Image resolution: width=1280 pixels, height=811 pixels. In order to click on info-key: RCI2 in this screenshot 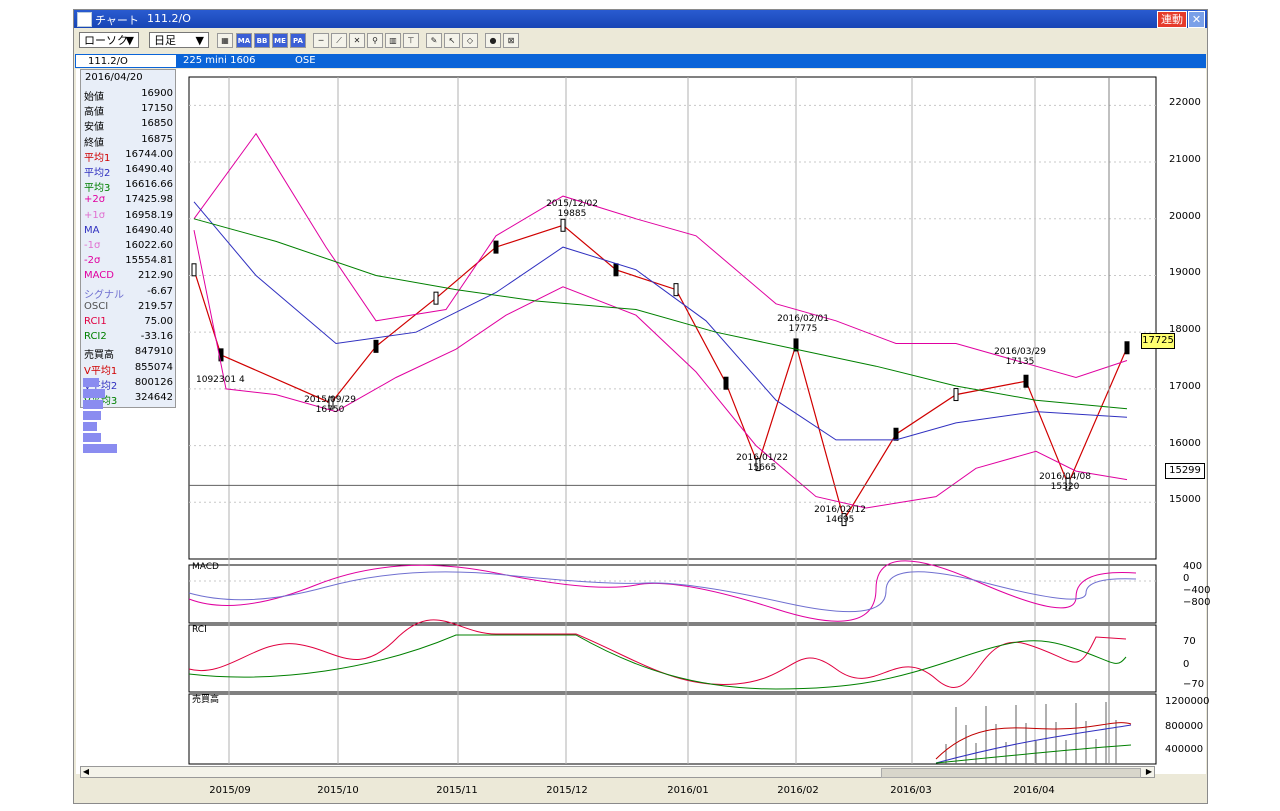, I will do `click(95, 337)`.